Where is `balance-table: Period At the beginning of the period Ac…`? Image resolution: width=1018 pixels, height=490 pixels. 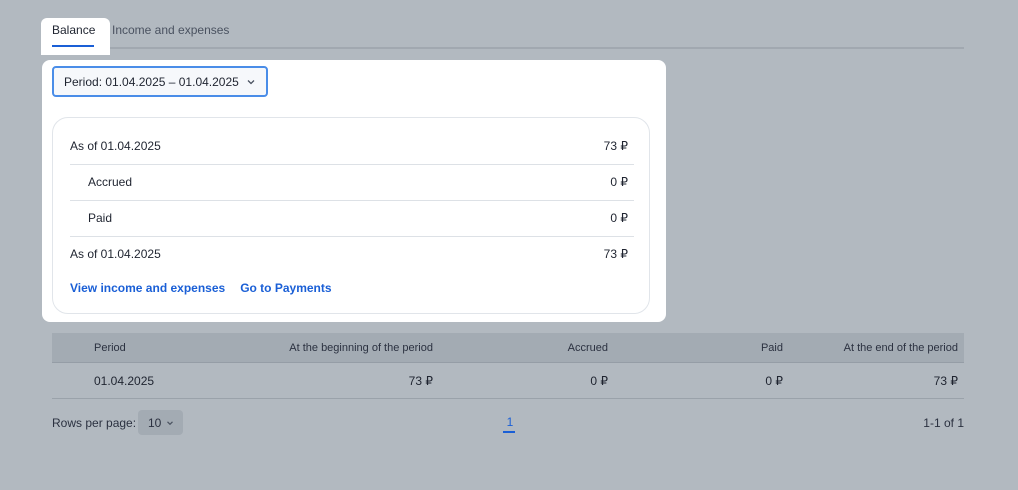
balance-table: Period At the beginning of the period Ac… is located at coordinates (508, 366).